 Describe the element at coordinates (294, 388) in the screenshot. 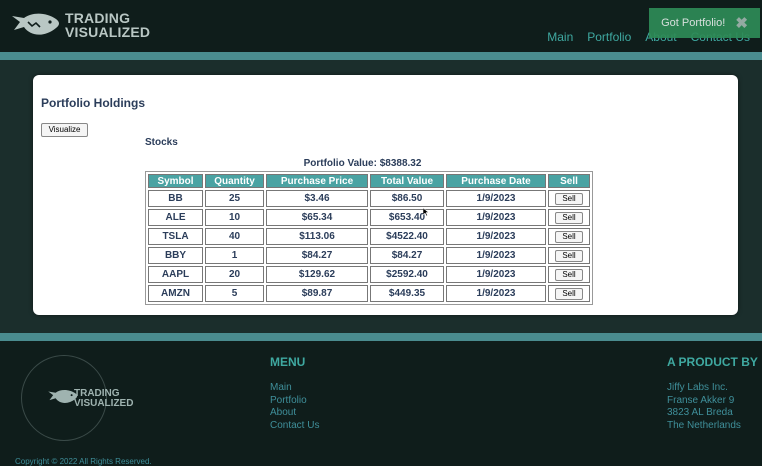

I see `footer-link-main: Main` at that location.